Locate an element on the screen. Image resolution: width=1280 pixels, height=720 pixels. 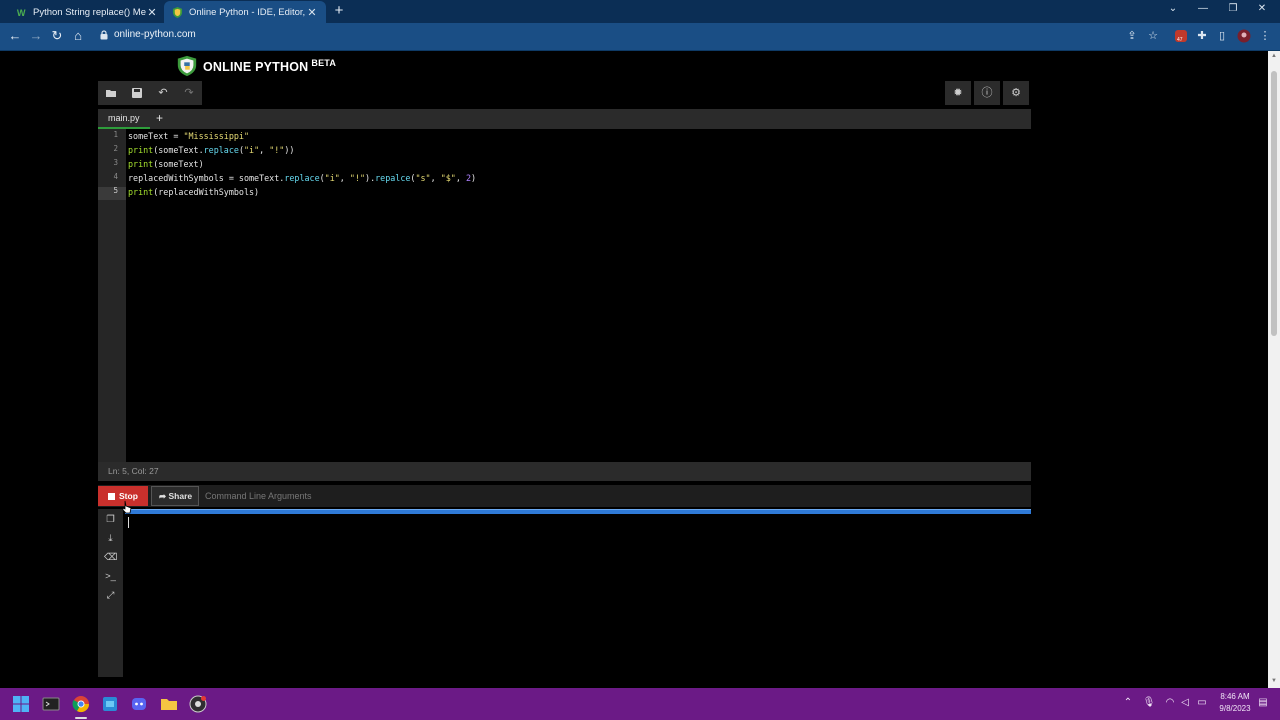
extension-badge-icon: 47 is located at coordinates (1181, 36).